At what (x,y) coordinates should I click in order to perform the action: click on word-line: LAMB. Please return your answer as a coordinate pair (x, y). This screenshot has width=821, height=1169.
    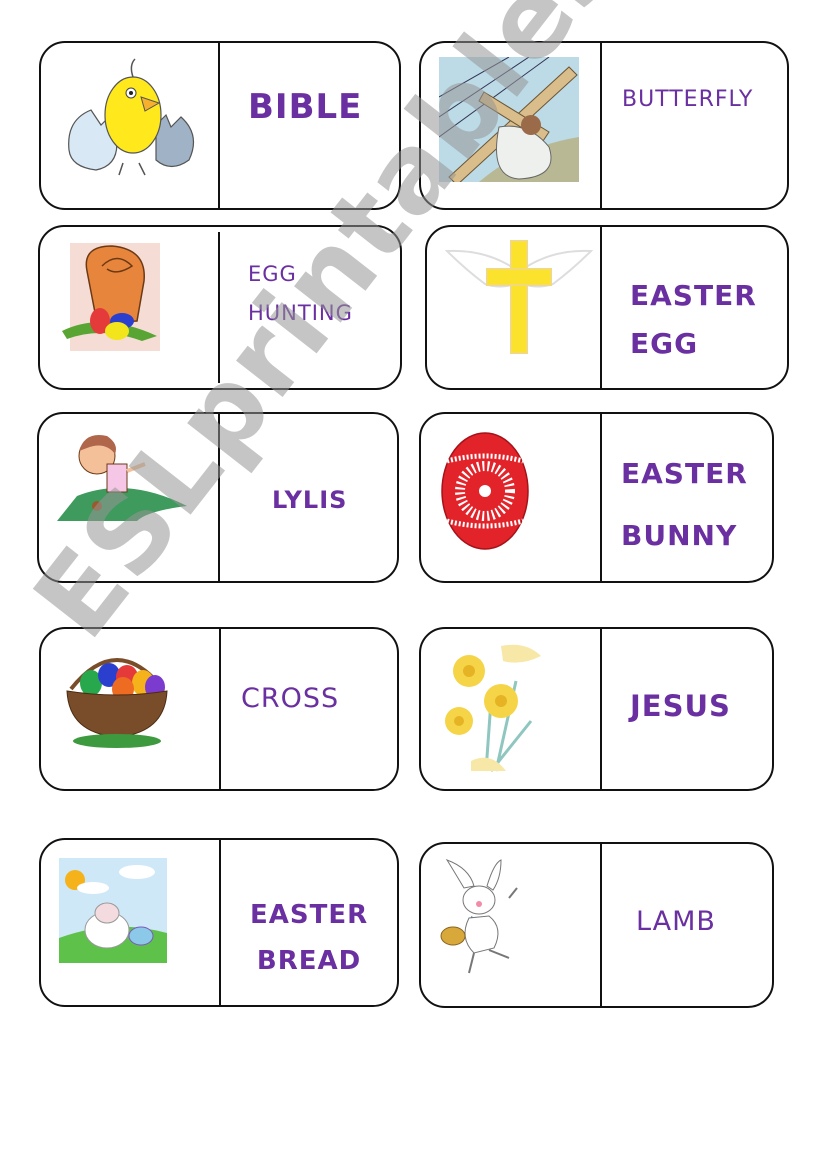
    Looking at the image, I should click on (676, 921).